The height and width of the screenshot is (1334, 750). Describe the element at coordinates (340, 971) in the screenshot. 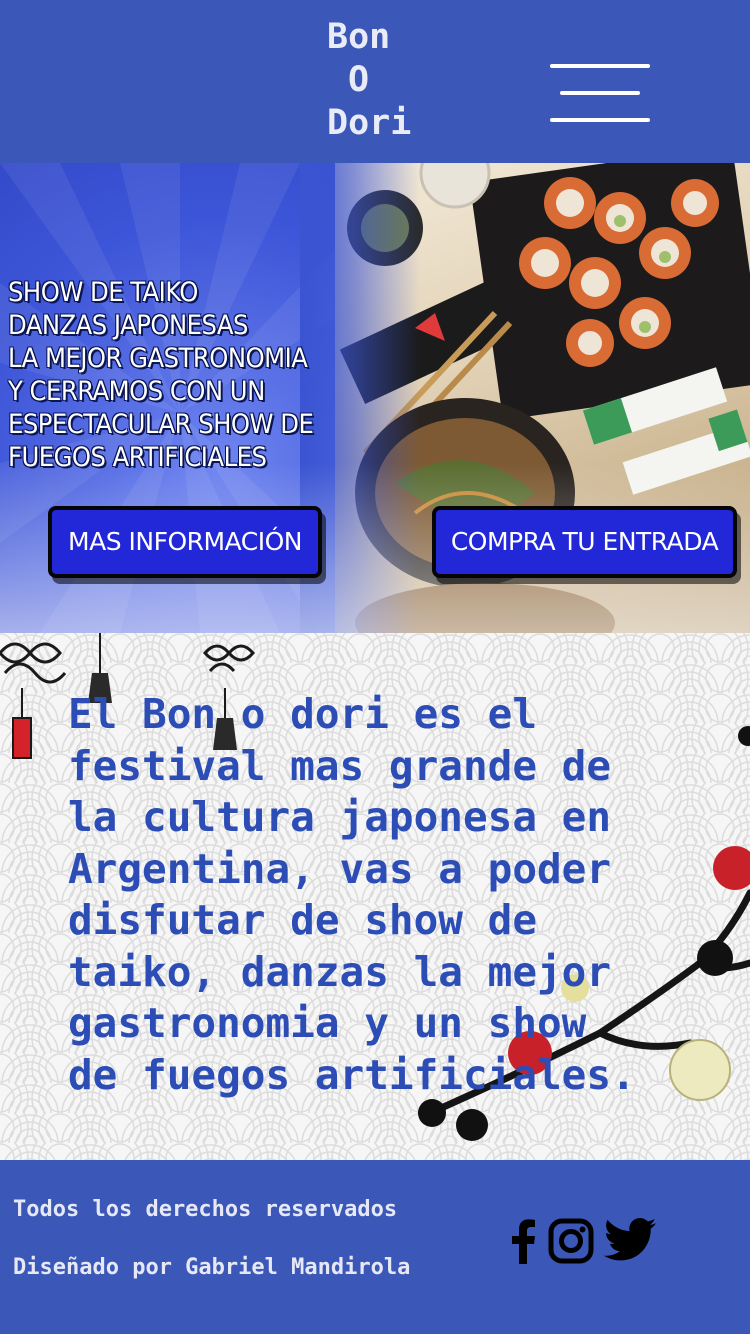

I see `description-line: taiko, danzas la mejor` at that location.